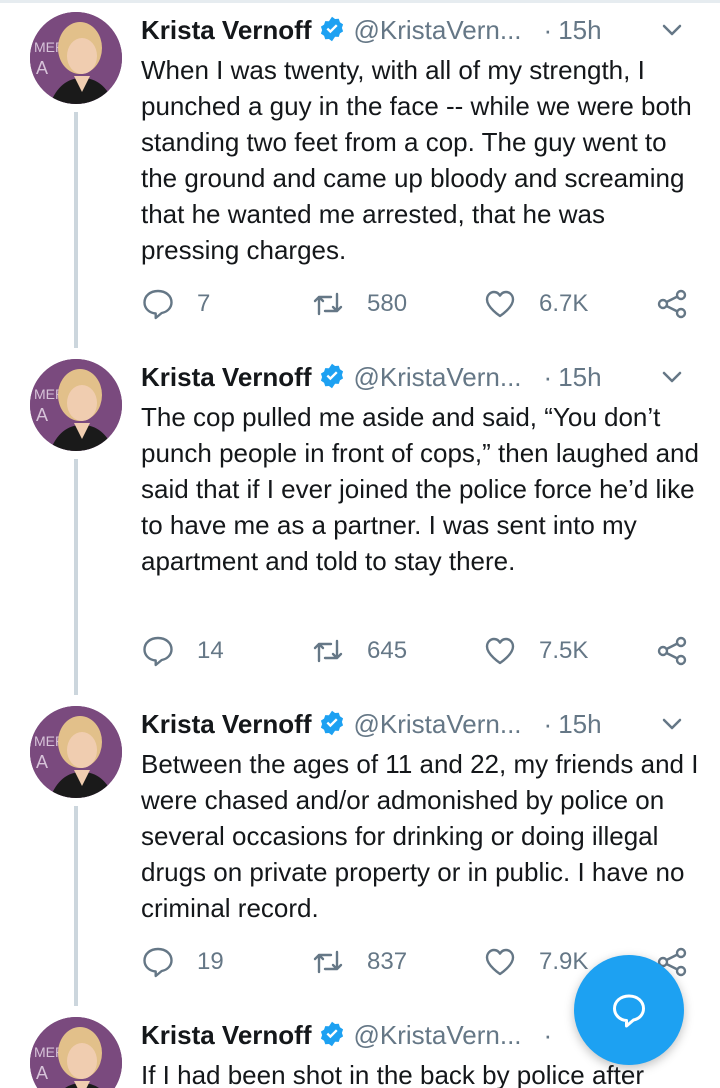 The height and width of the screenshot is (1088, 720). I want to click on retweet-button: 580, so click(359, 304).